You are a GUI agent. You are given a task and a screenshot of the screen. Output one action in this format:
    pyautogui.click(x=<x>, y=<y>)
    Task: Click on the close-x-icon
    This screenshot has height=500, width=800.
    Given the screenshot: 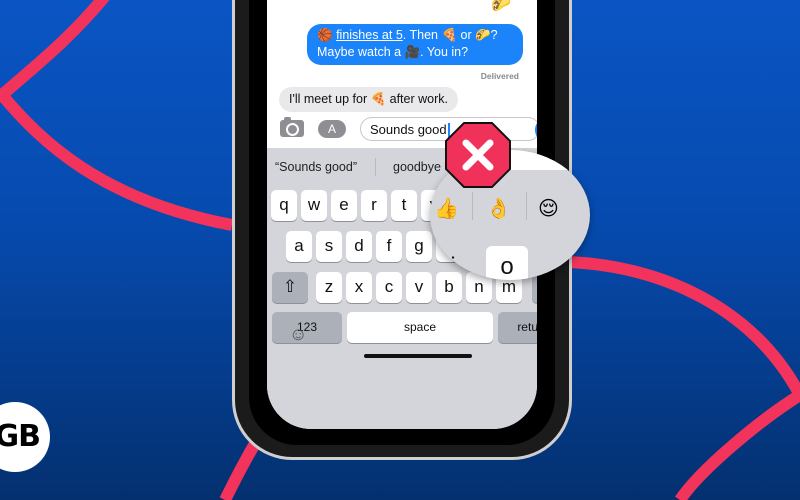 What is the action you would take?
    pyautogui.click(x=478, y=155)
    